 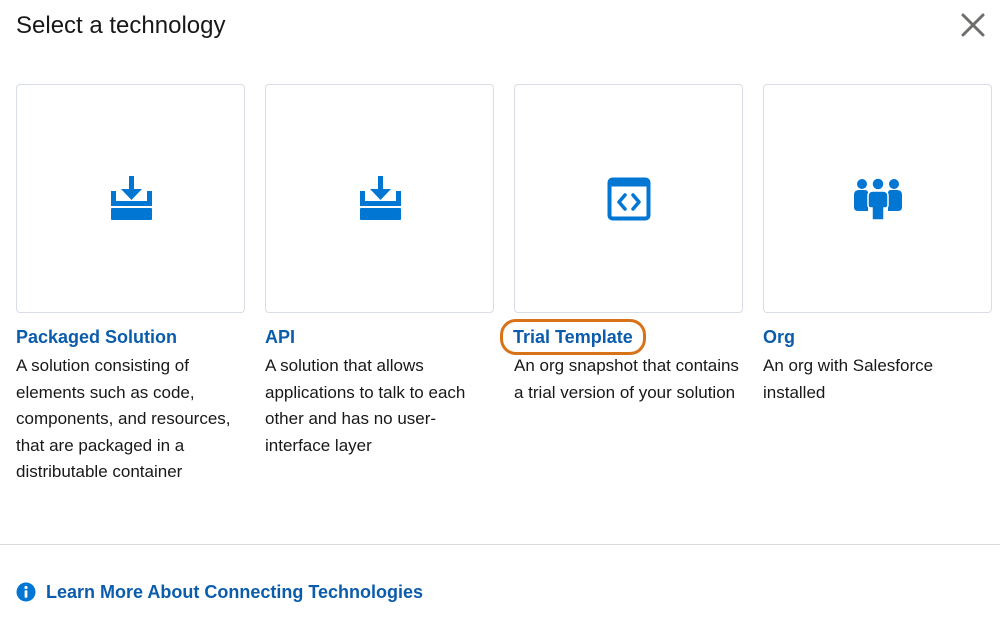 What do you see at coordinates (96, 337) in the screenshot?
I see `card-title-packaged-solution: Packaged Solution` at bounding box center [96, 337].